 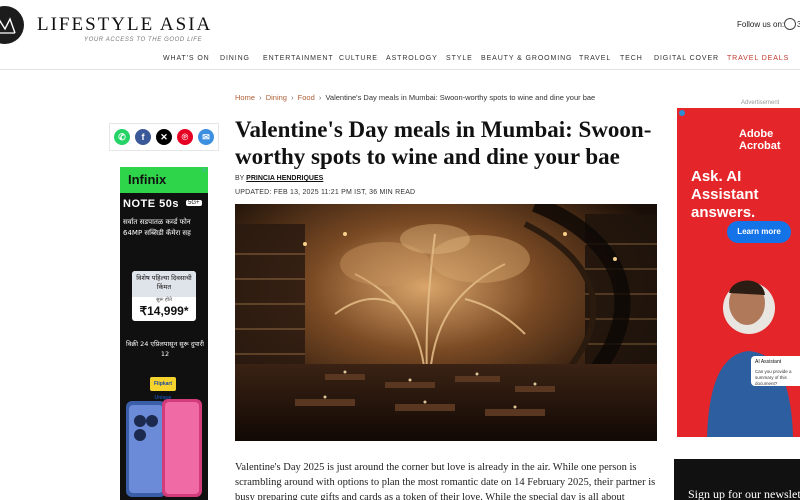 I want to click on phone-image, so click(x=164, y=448).